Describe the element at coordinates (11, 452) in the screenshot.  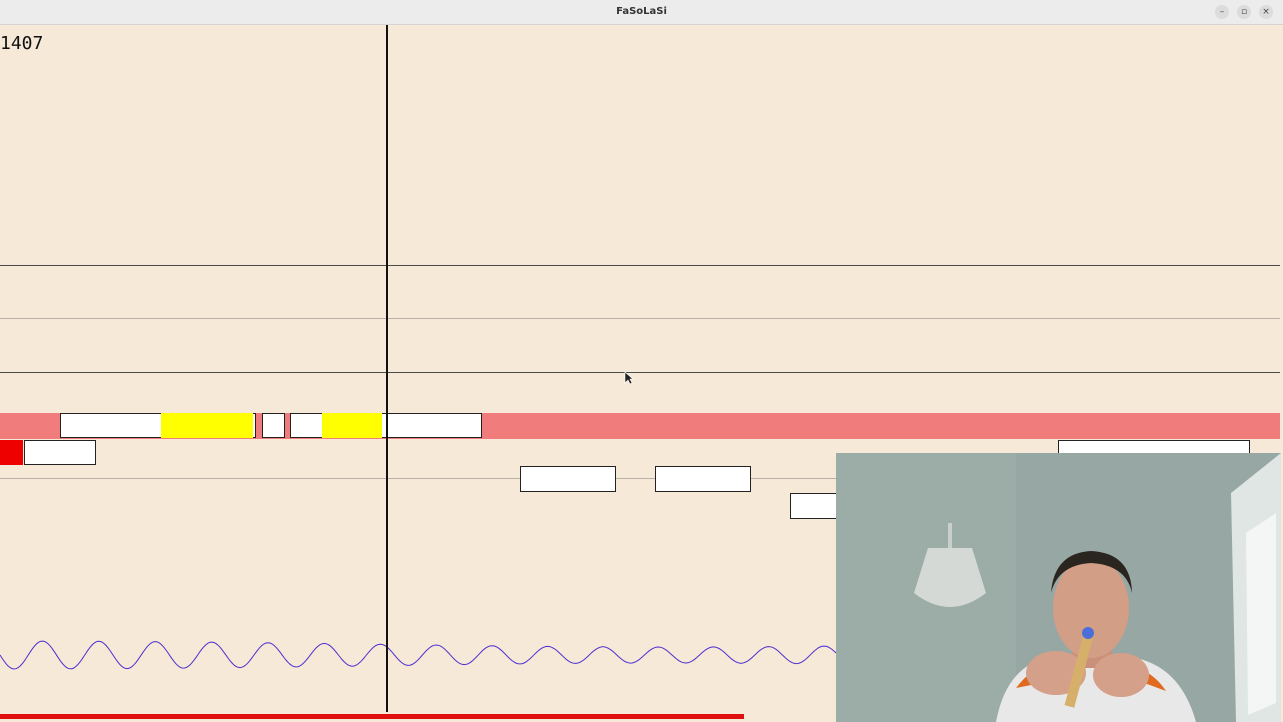
I see `note-miss-segment` at that location.